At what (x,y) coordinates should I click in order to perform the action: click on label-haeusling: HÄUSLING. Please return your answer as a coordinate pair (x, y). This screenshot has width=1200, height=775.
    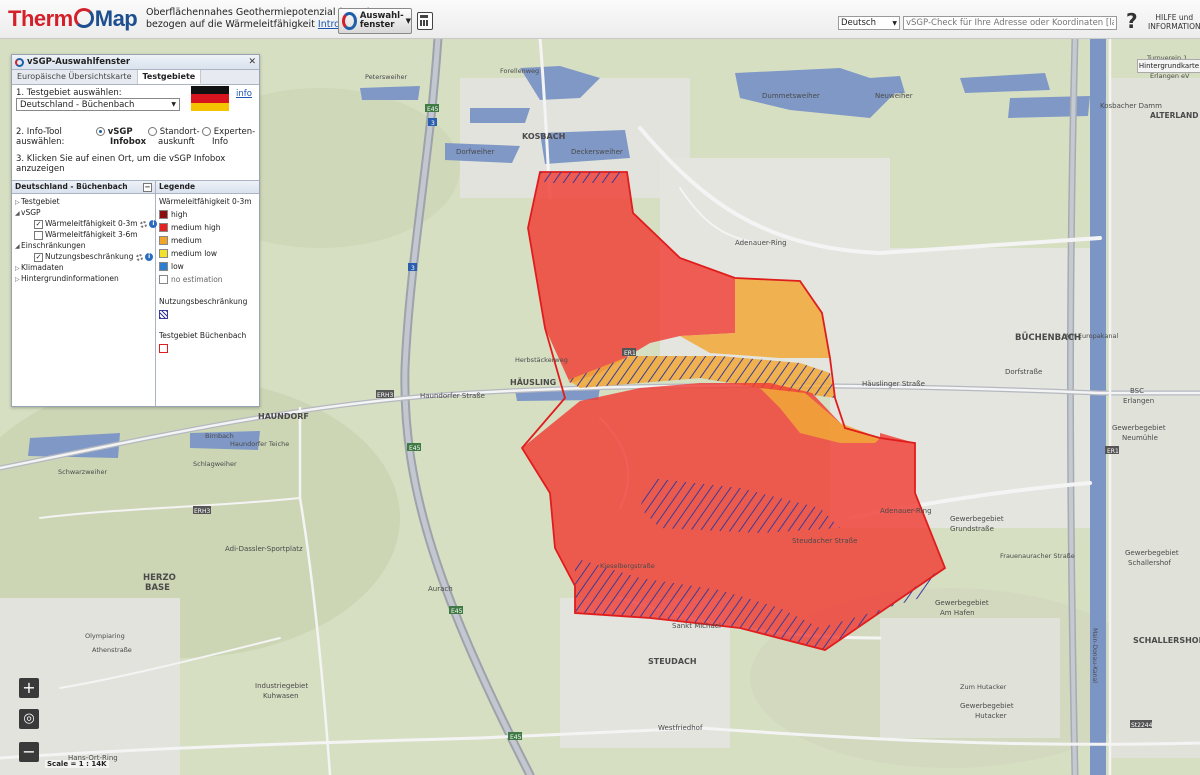
    Looking at the image, I should click on (533, 382).